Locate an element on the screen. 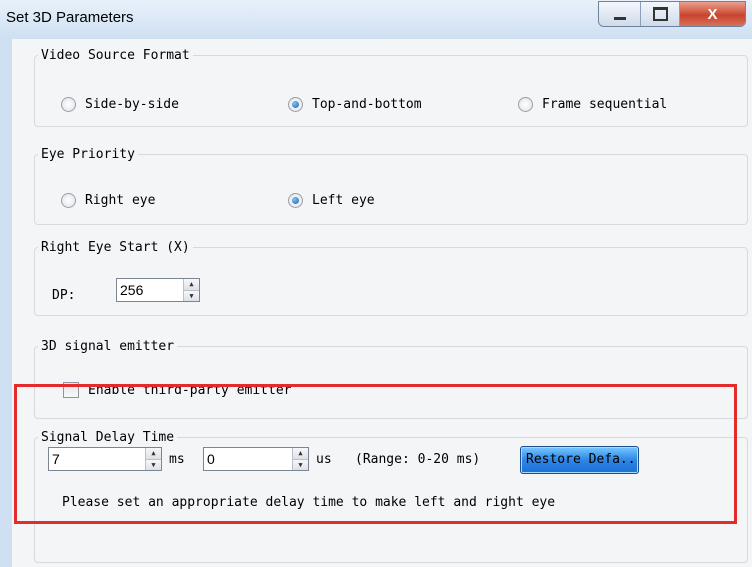  radio-label: Right eye is located at coordinates (120, 200).